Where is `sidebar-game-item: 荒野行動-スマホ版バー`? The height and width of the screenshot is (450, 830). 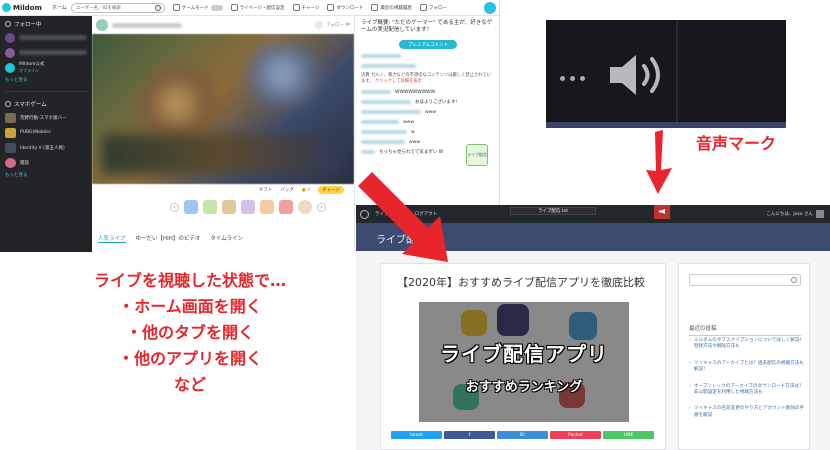 sidebar-game-item: 荒野行動-スマホ版バー is located at coordinates (46, 117).